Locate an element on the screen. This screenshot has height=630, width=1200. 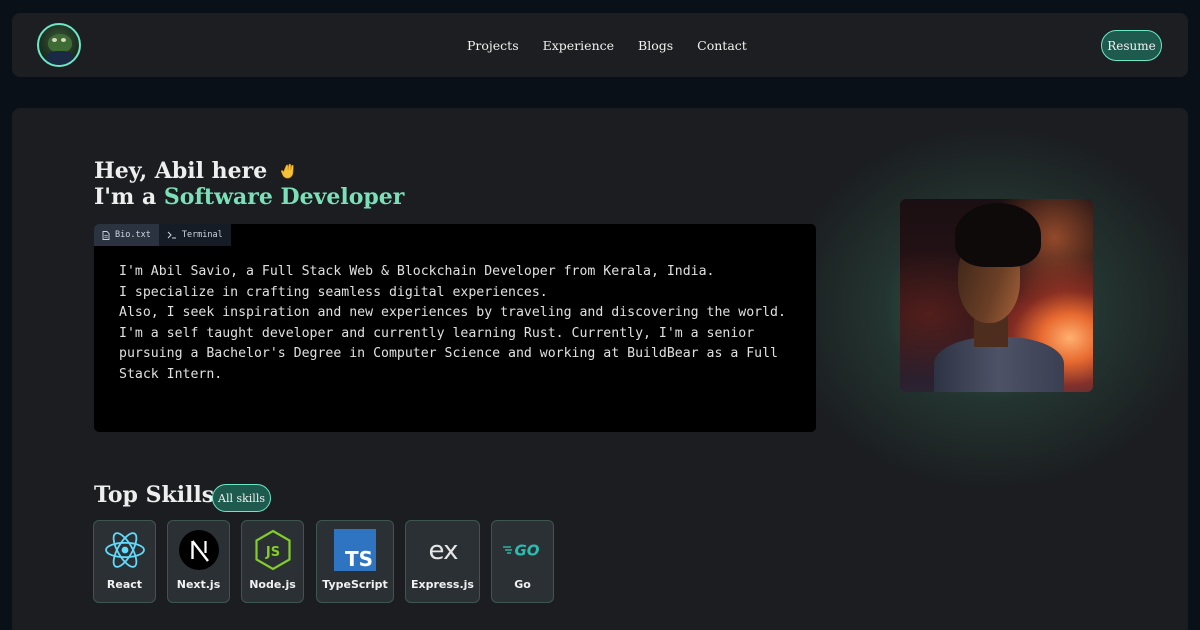
svg-text: GO is located at coordinates (526, 551).